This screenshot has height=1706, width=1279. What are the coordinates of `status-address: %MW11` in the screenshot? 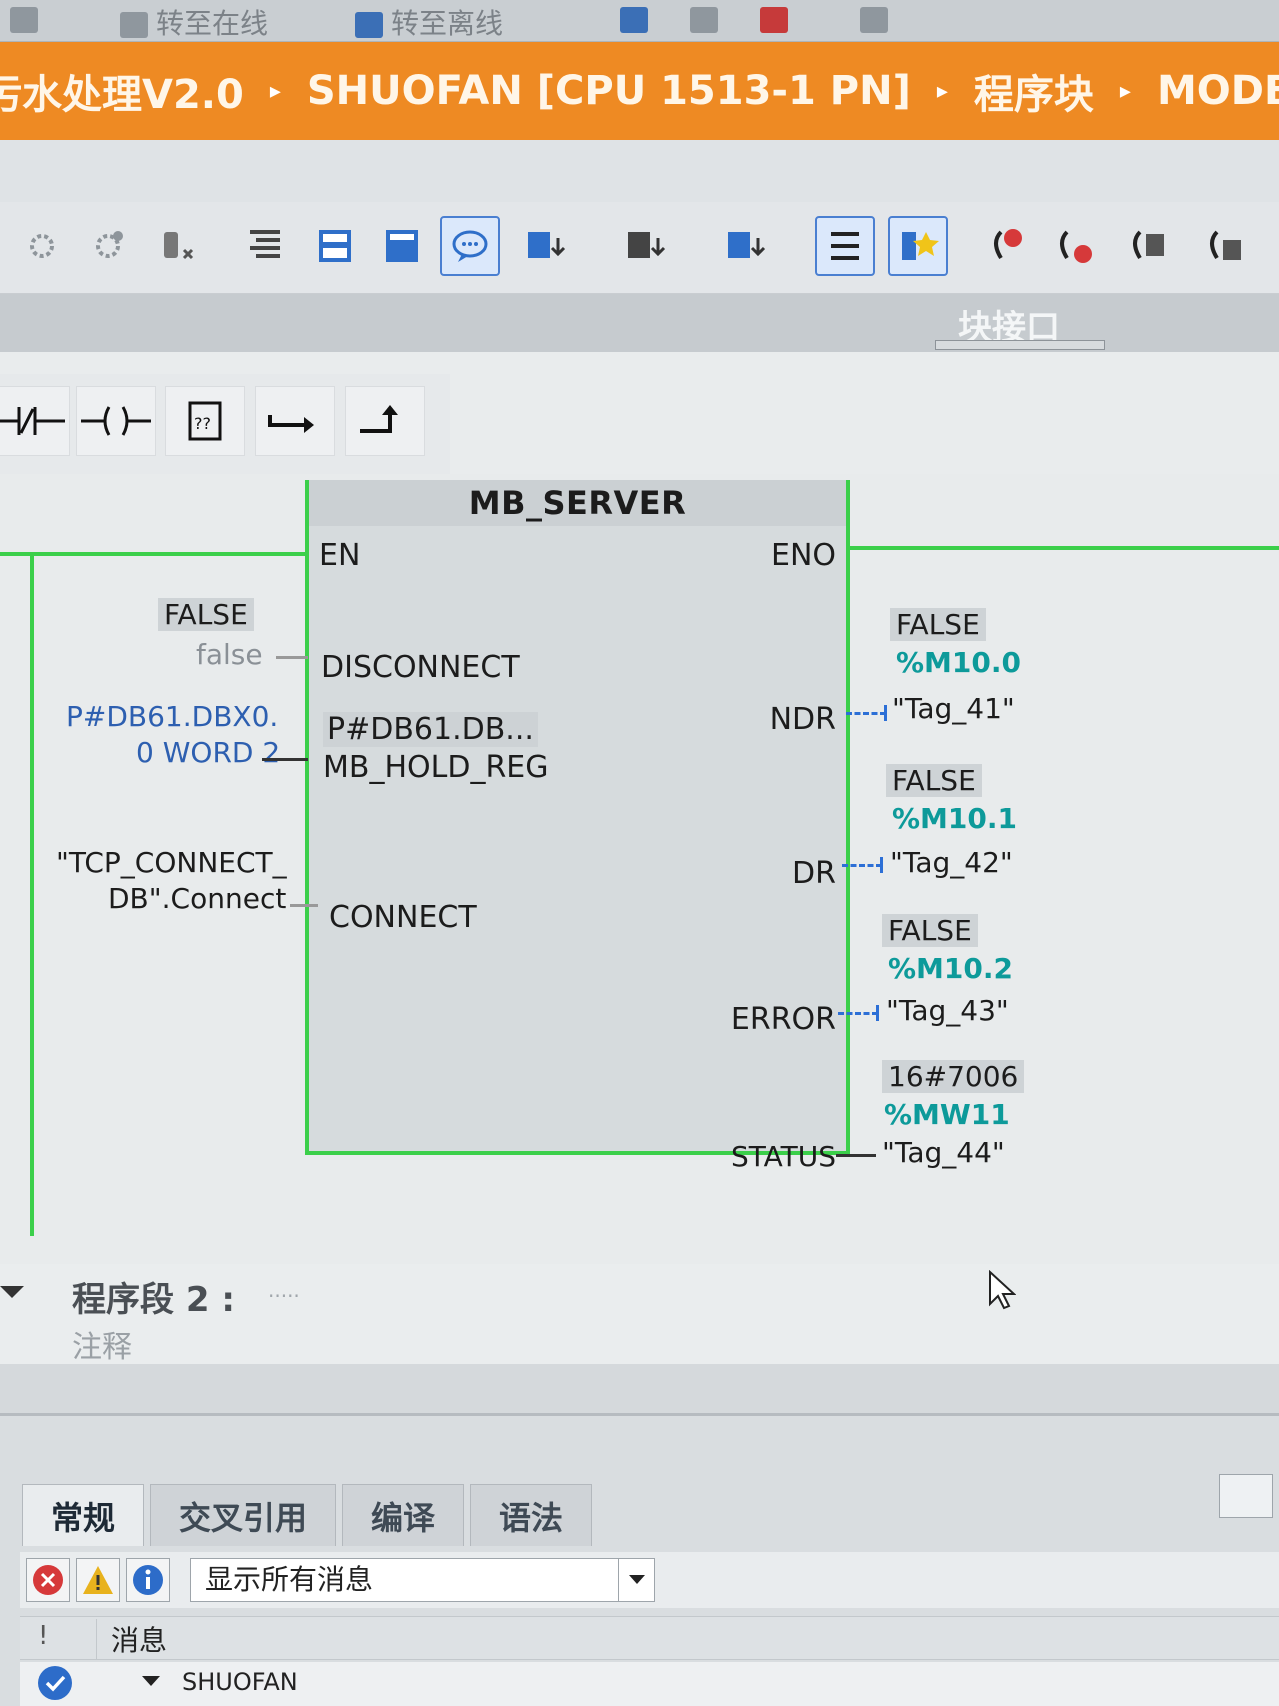 It's located at (947, 1114).